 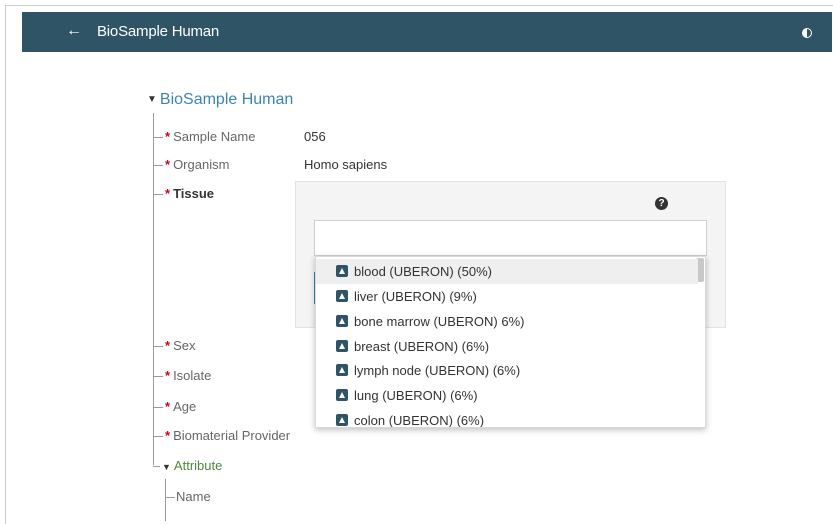 What do you see at coordinates (422, 346) in the screenshot?
I see `suggestion-label: breast (UBERON) (6%)` at bounding box center [422, 346].